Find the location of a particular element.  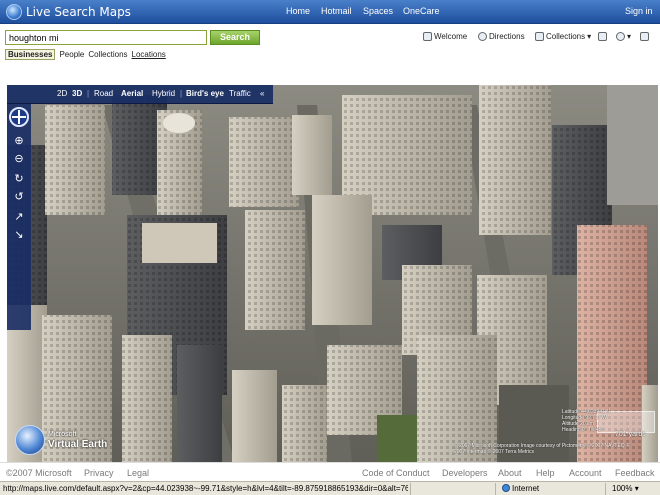

welcome-link: Welcome is located at coordinates (445, 36).